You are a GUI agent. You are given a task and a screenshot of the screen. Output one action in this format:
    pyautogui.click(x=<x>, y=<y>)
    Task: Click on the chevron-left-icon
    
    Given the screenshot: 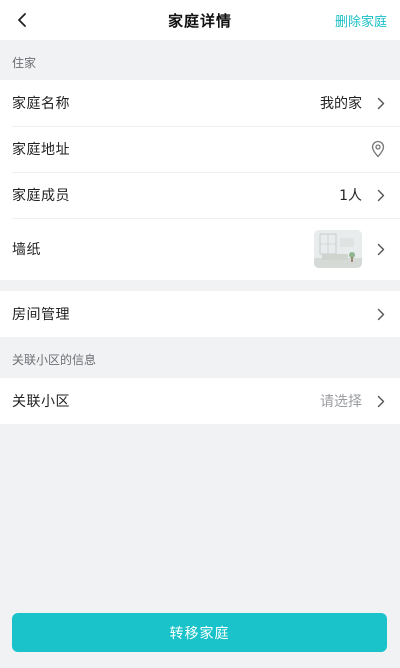 What is the action you would take?
    pyautogui.click(x=22, y=20)
    